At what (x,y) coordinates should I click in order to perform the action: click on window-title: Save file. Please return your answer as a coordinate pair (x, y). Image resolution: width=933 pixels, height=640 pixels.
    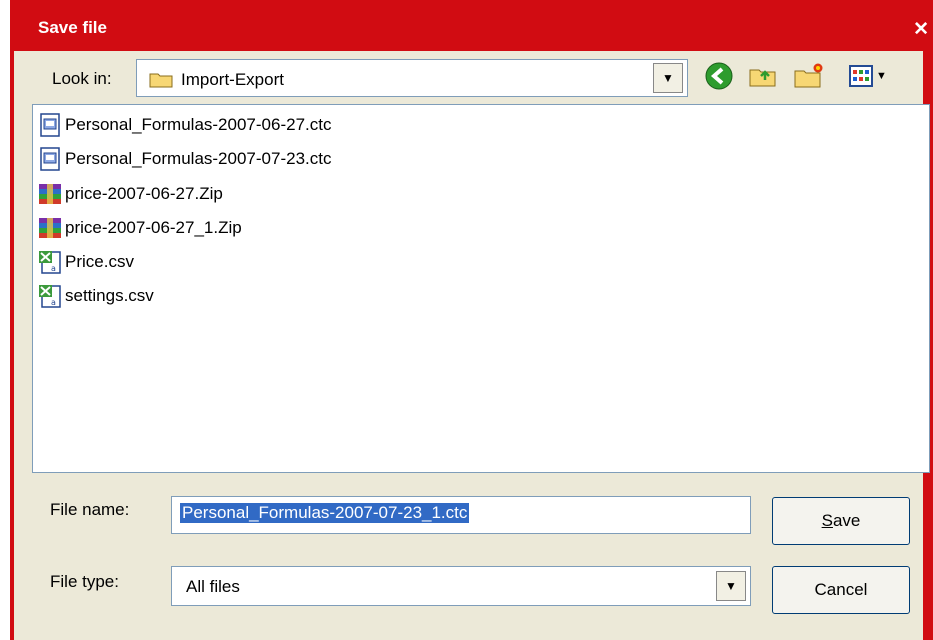
    Looking at the image, I should click on (72, 27).